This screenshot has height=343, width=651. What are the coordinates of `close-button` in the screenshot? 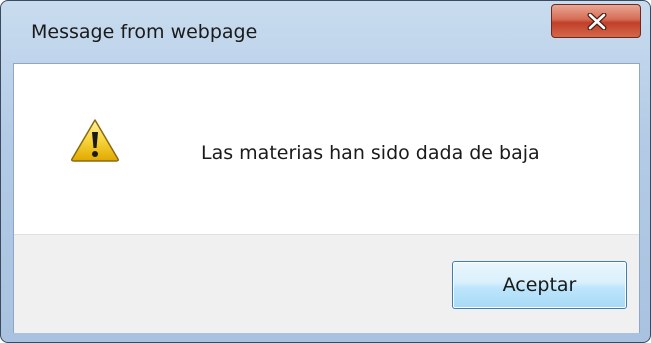 It's located at (596, 21).